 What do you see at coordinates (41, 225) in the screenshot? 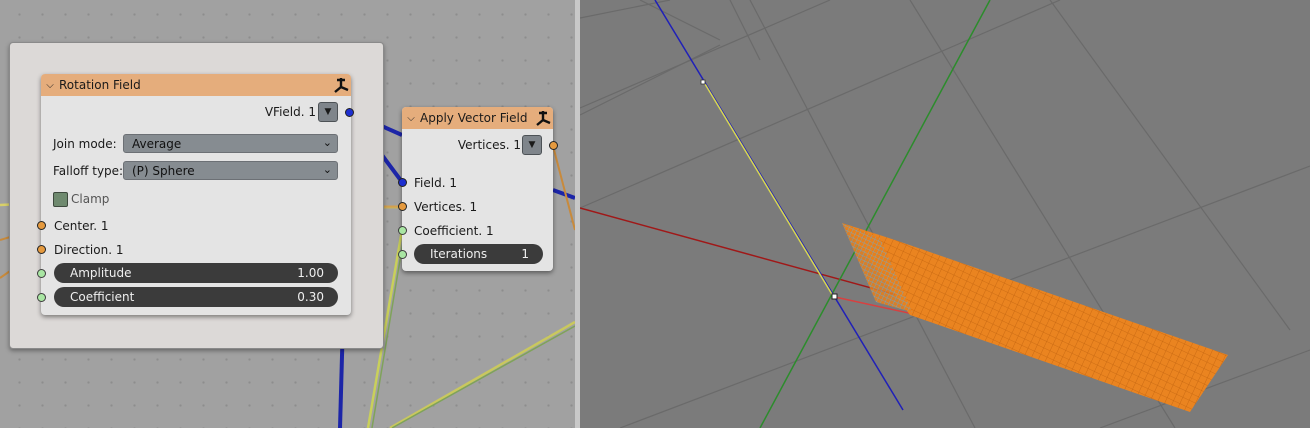
I see `center-input-socket` at bounding box center [41, 225].